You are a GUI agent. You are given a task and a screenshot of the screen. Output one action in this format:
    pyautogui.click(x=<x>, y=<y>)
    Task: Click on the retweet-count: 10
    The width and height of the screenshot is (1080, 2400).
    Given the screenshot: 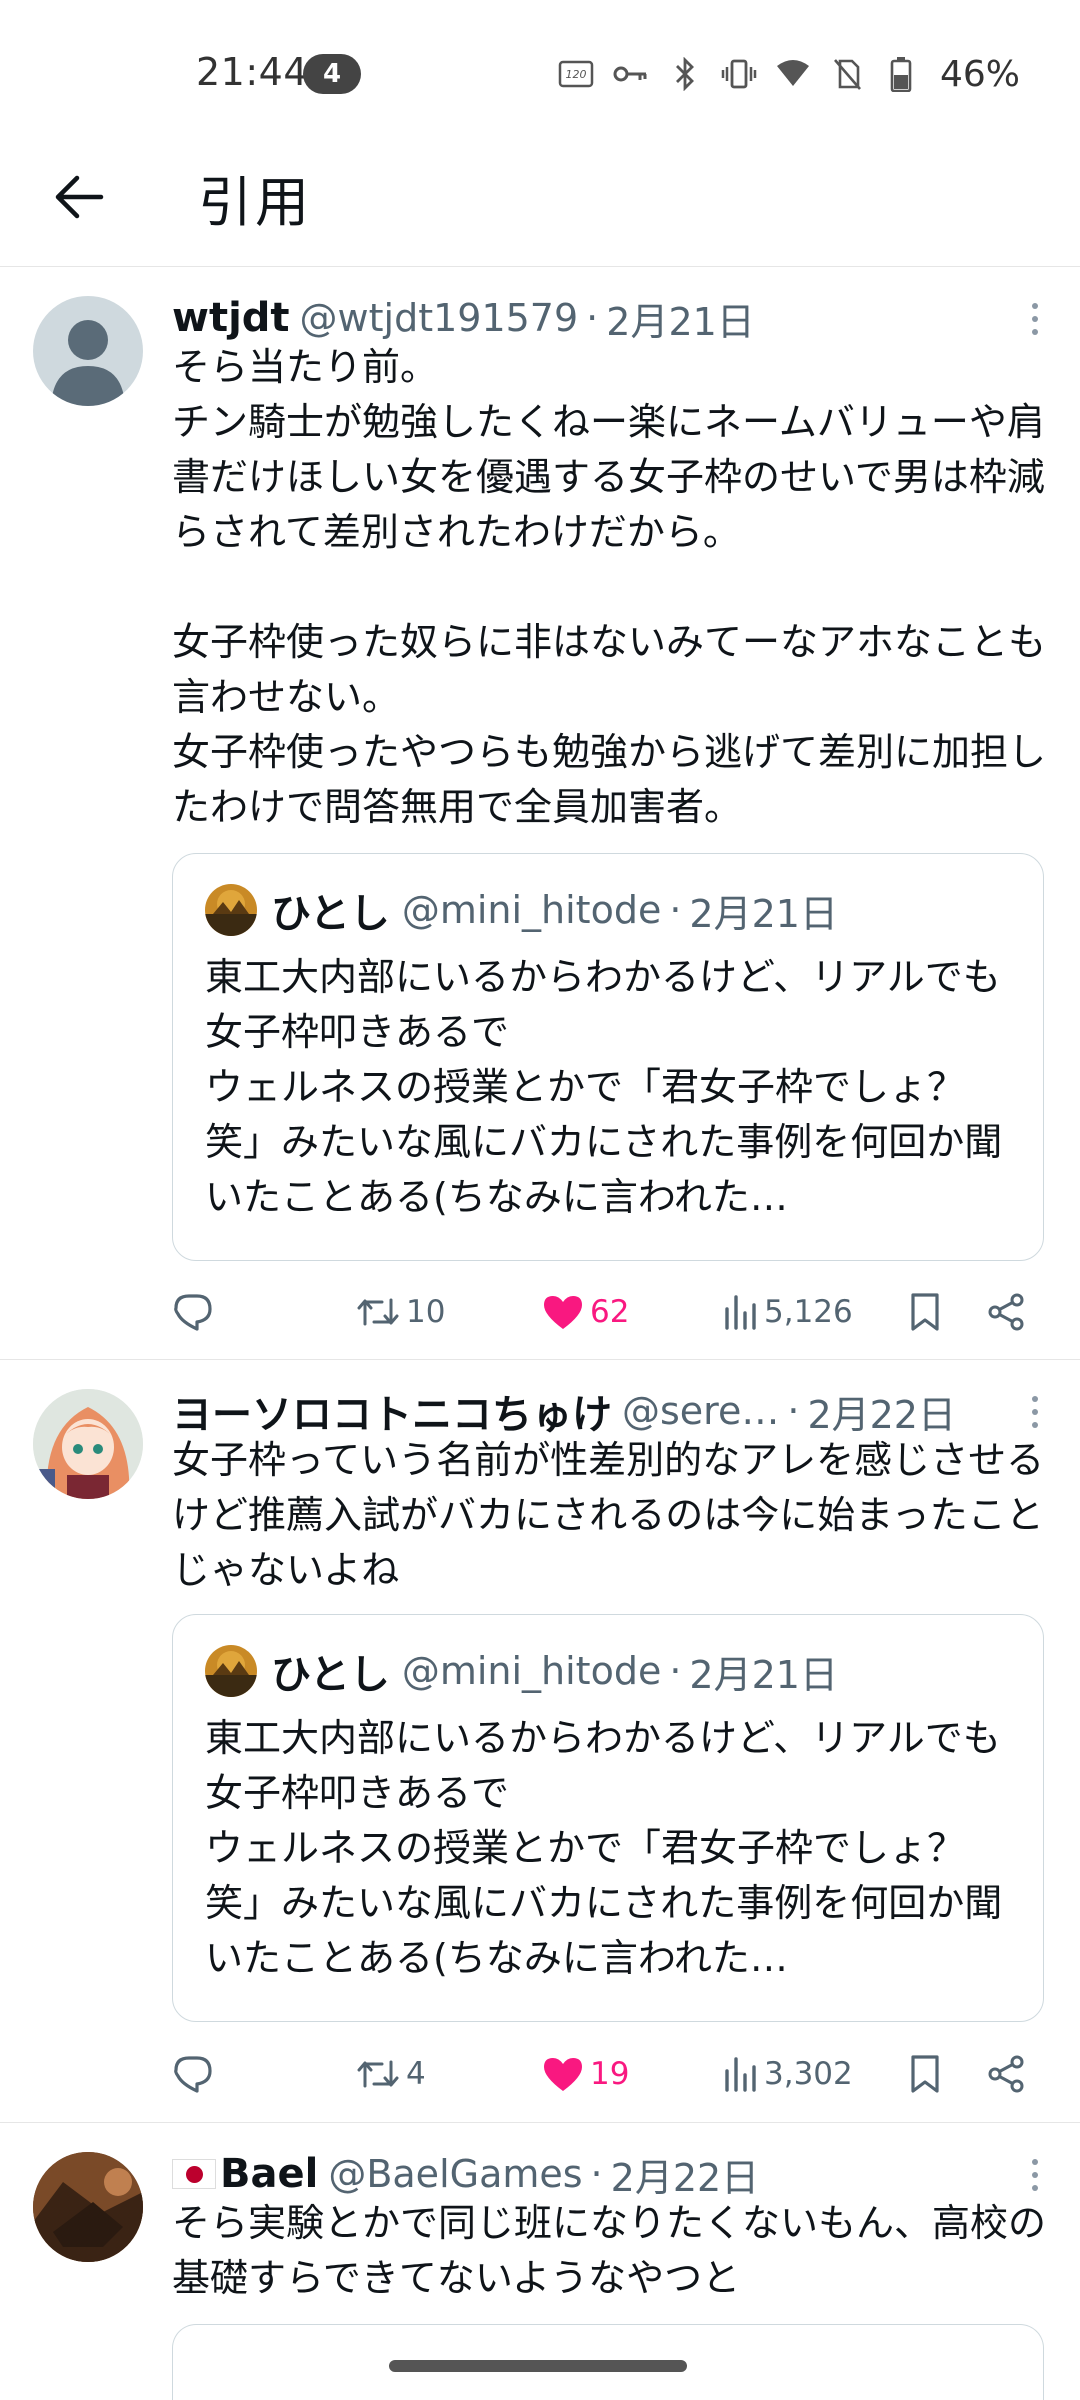 What is the action you would take?
    pyautogui.click(x=426, y=1312)
    